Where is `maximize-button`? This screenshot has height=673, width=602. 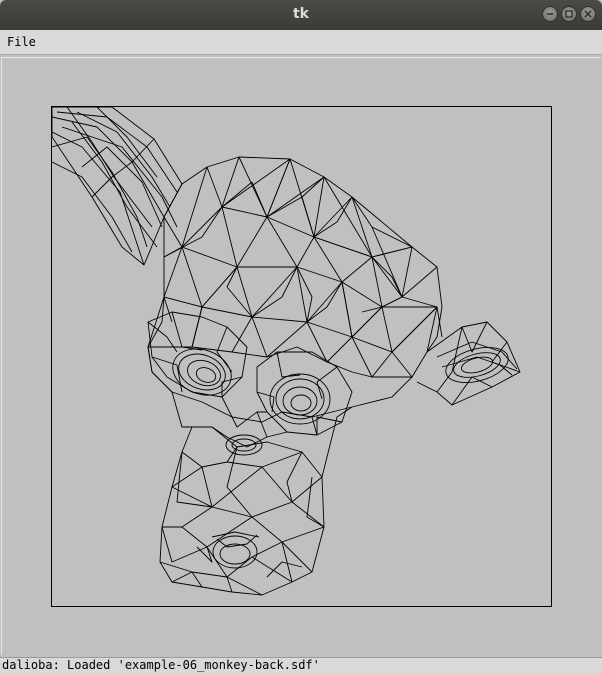 maximize-button is located at coordinates (569, 14).